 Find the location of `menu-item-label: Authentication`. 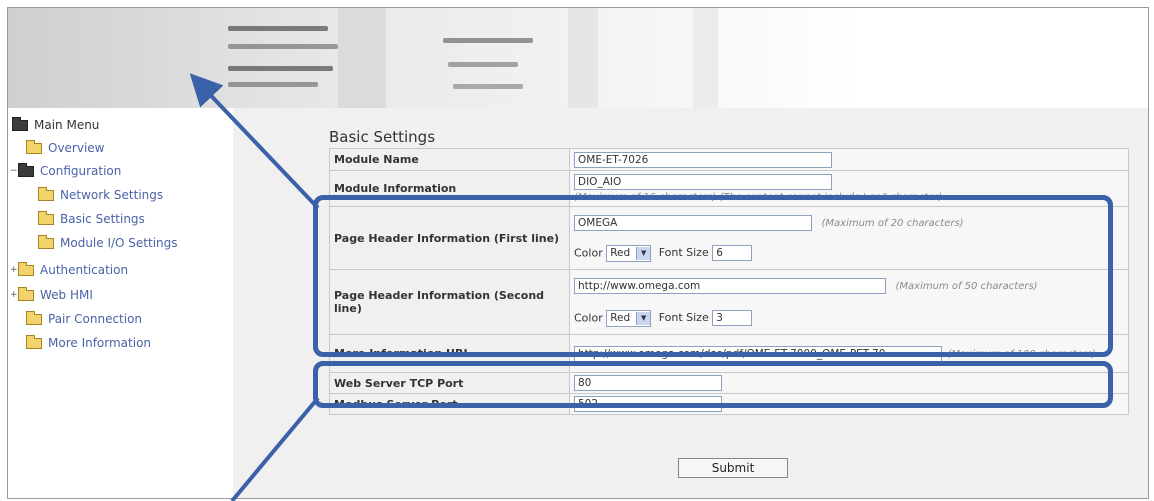

menu-item-label: Authentication is located at coordinates (84, 270).